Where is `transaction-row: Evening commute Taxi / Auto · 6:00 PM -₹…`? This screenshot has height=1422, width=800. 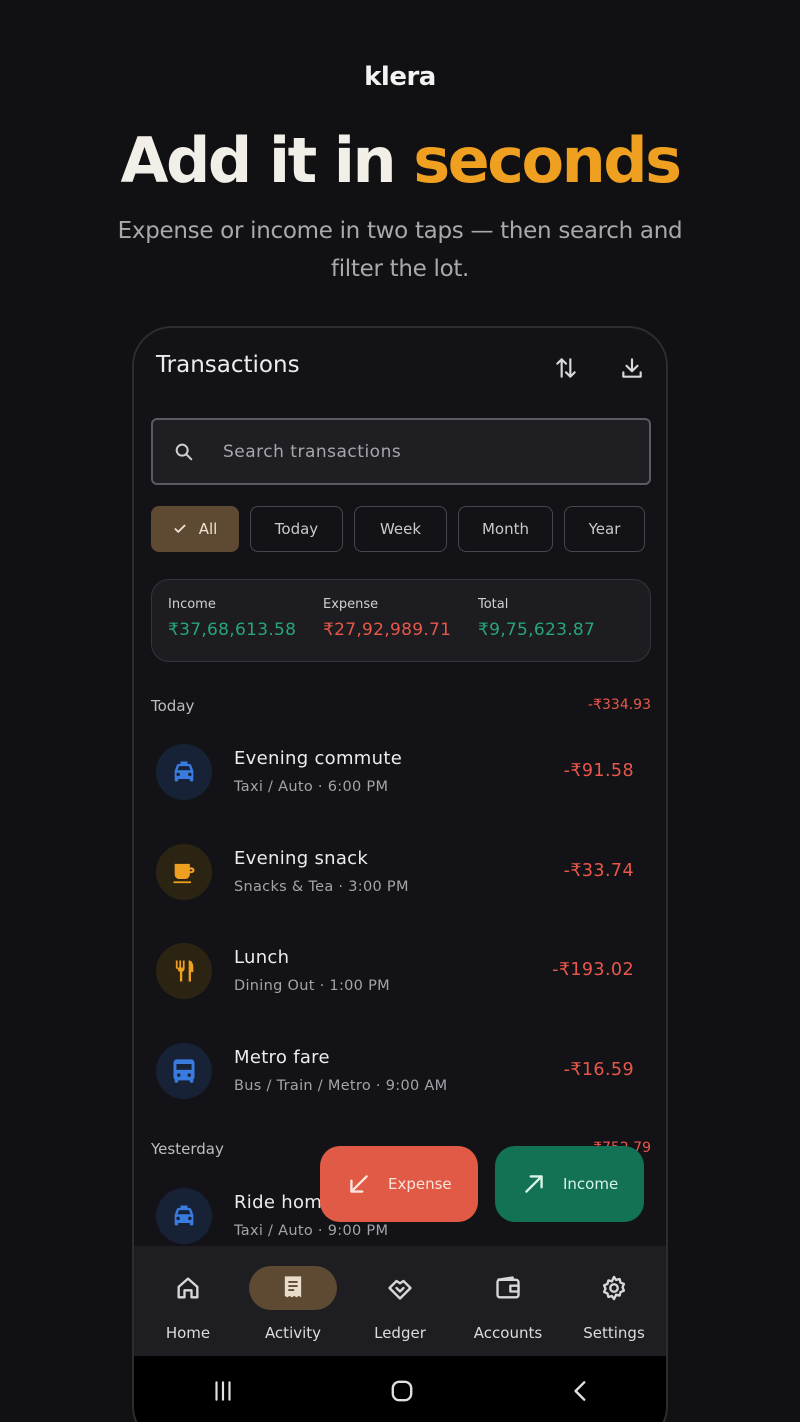 transaction-row: Evening commute Taxi / Auto · 6:00 PM -₹… is located at coordinates (395, 774).